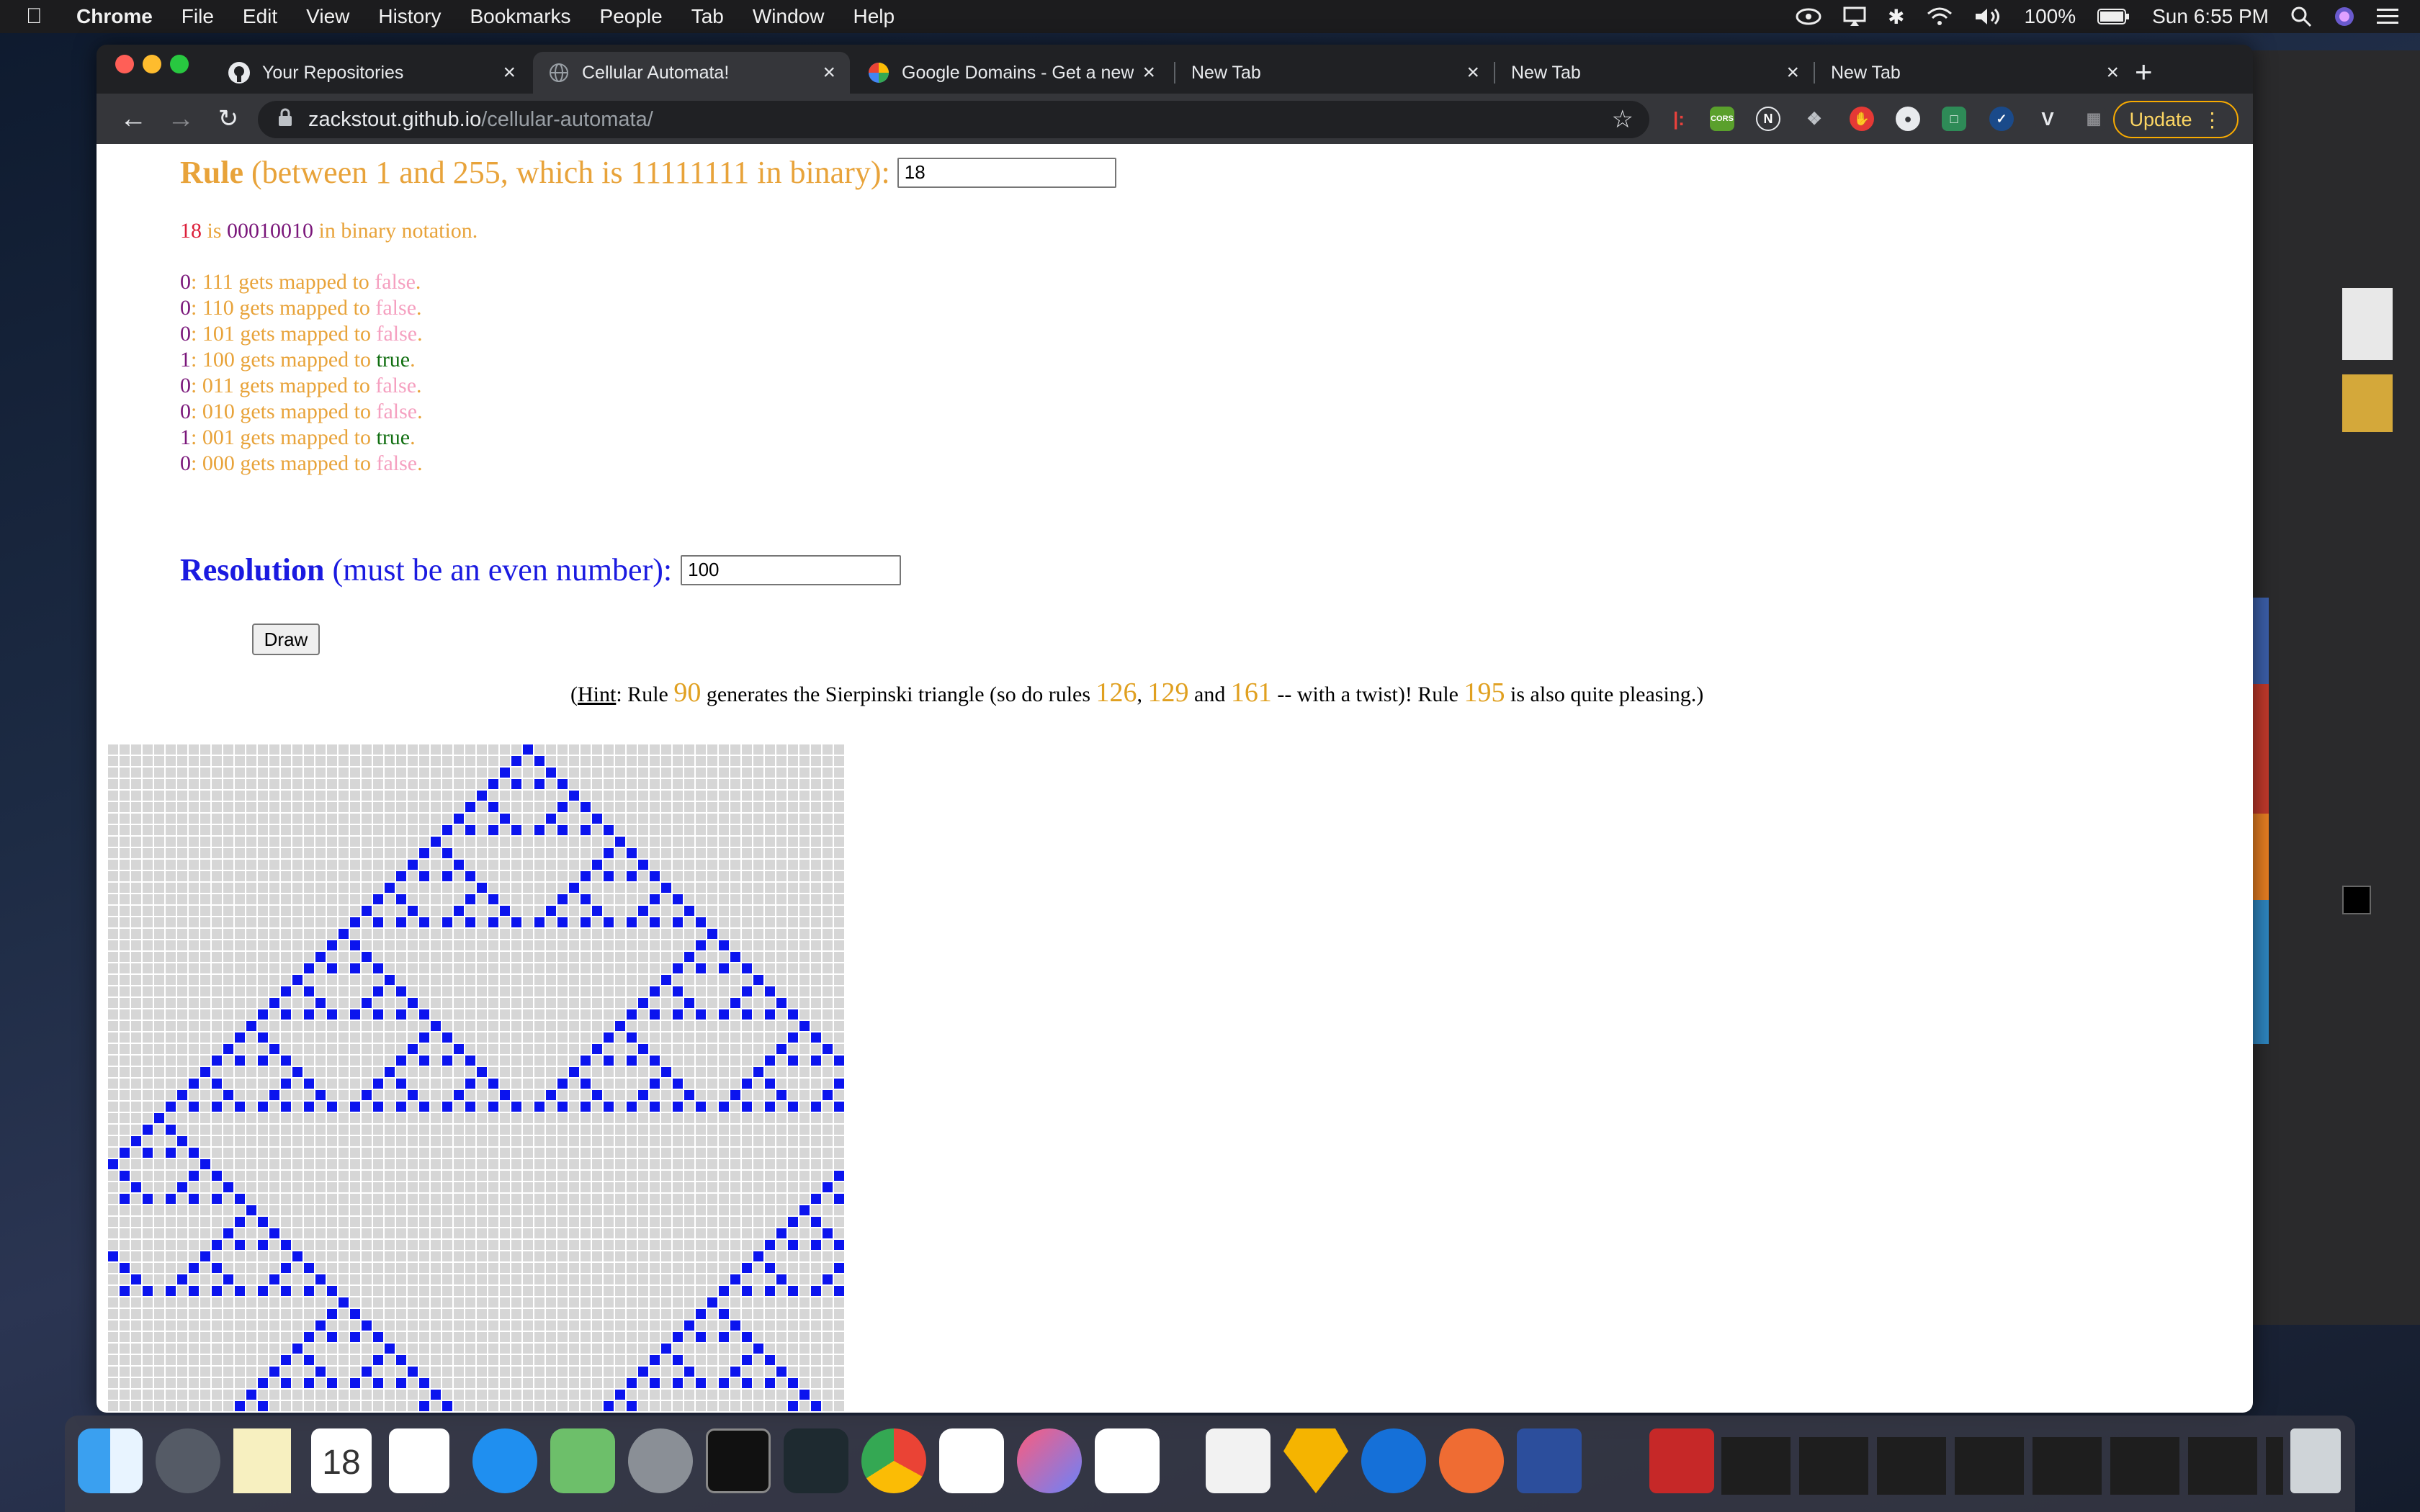 The image size is (2420, 1512). I want to click on minimized-windows, so click(2002, 1466).